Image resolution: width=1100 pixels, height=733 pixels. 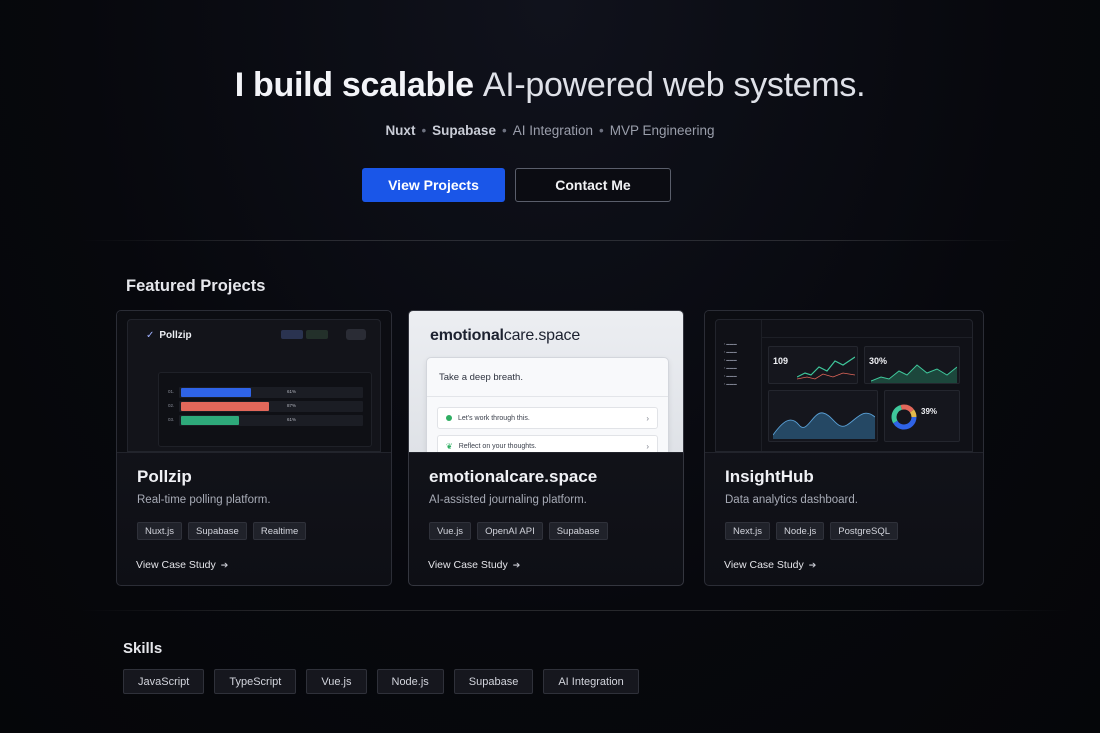 What do you see at coordinates (508, 500) in the screenshot?
I see `project-description: AI-assisted journaling platform.` at bounding box center [508, 500].